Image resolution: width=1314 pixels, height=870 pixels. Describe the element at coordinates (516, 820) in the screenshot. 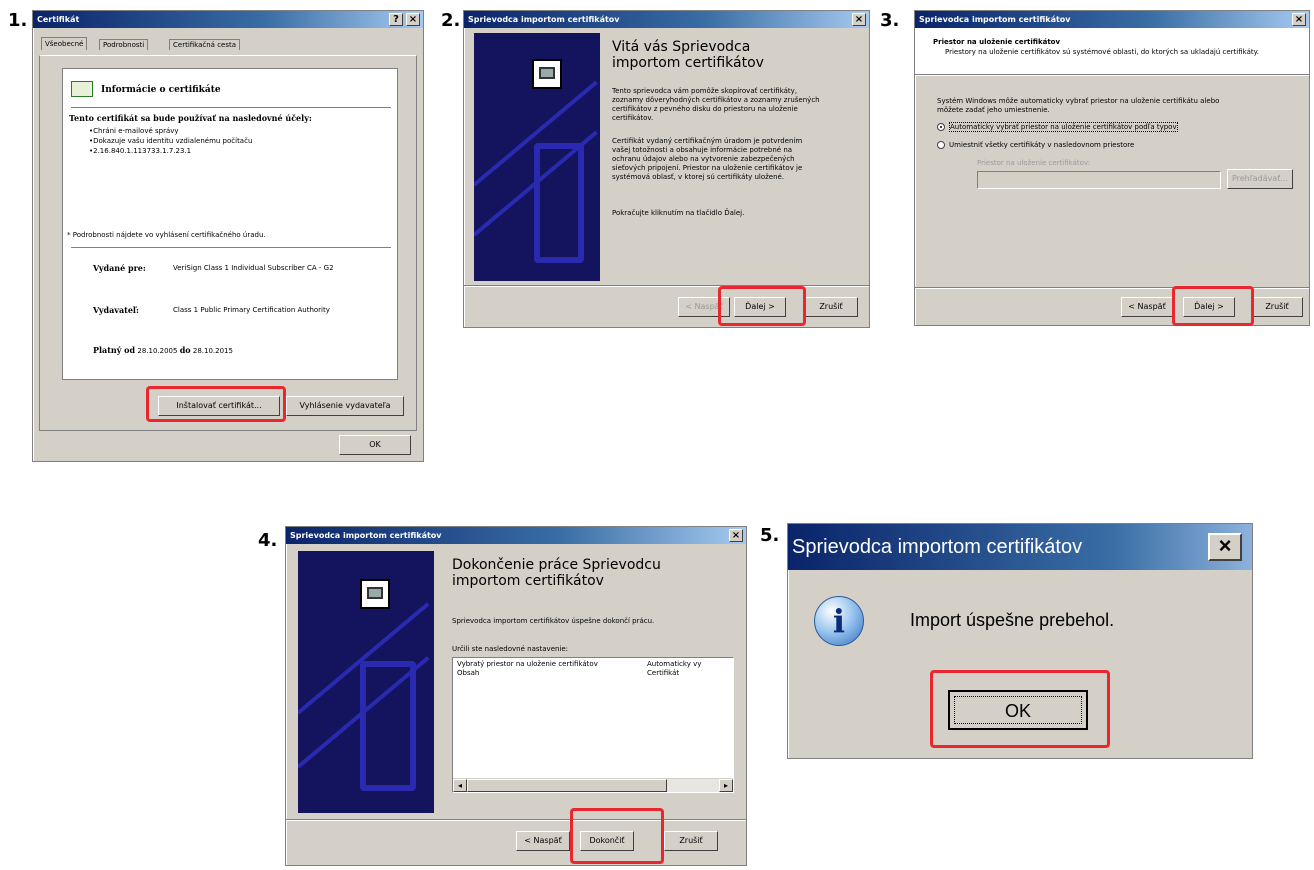

I see `wizard-finish-separator` at that location.